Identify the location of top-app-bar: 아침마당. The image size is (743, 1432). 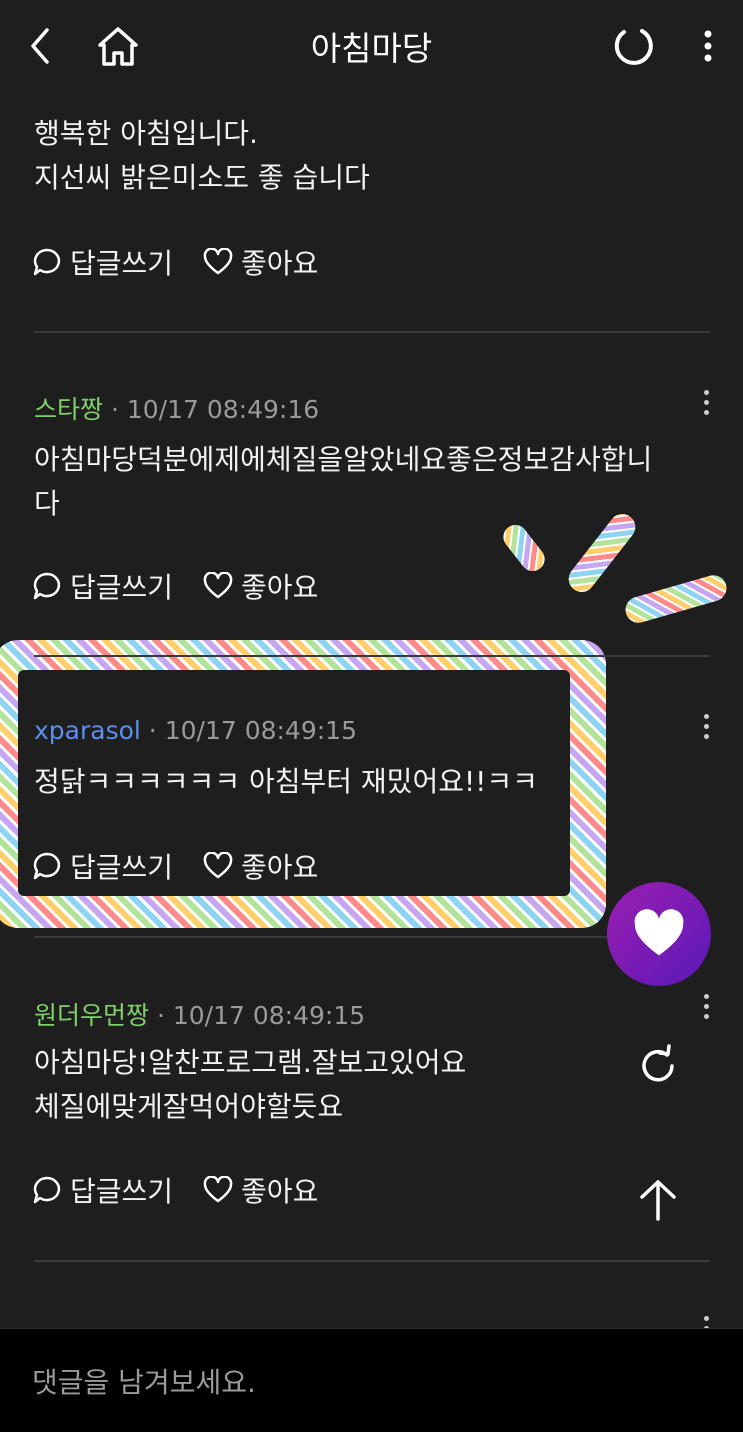
(371, 45).